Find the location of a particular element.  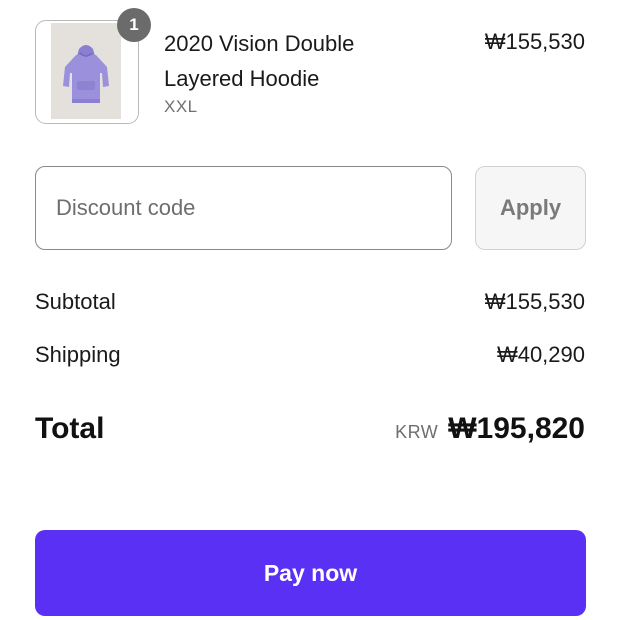

shipping-label: Shipping is located at coordinates (78, 354).